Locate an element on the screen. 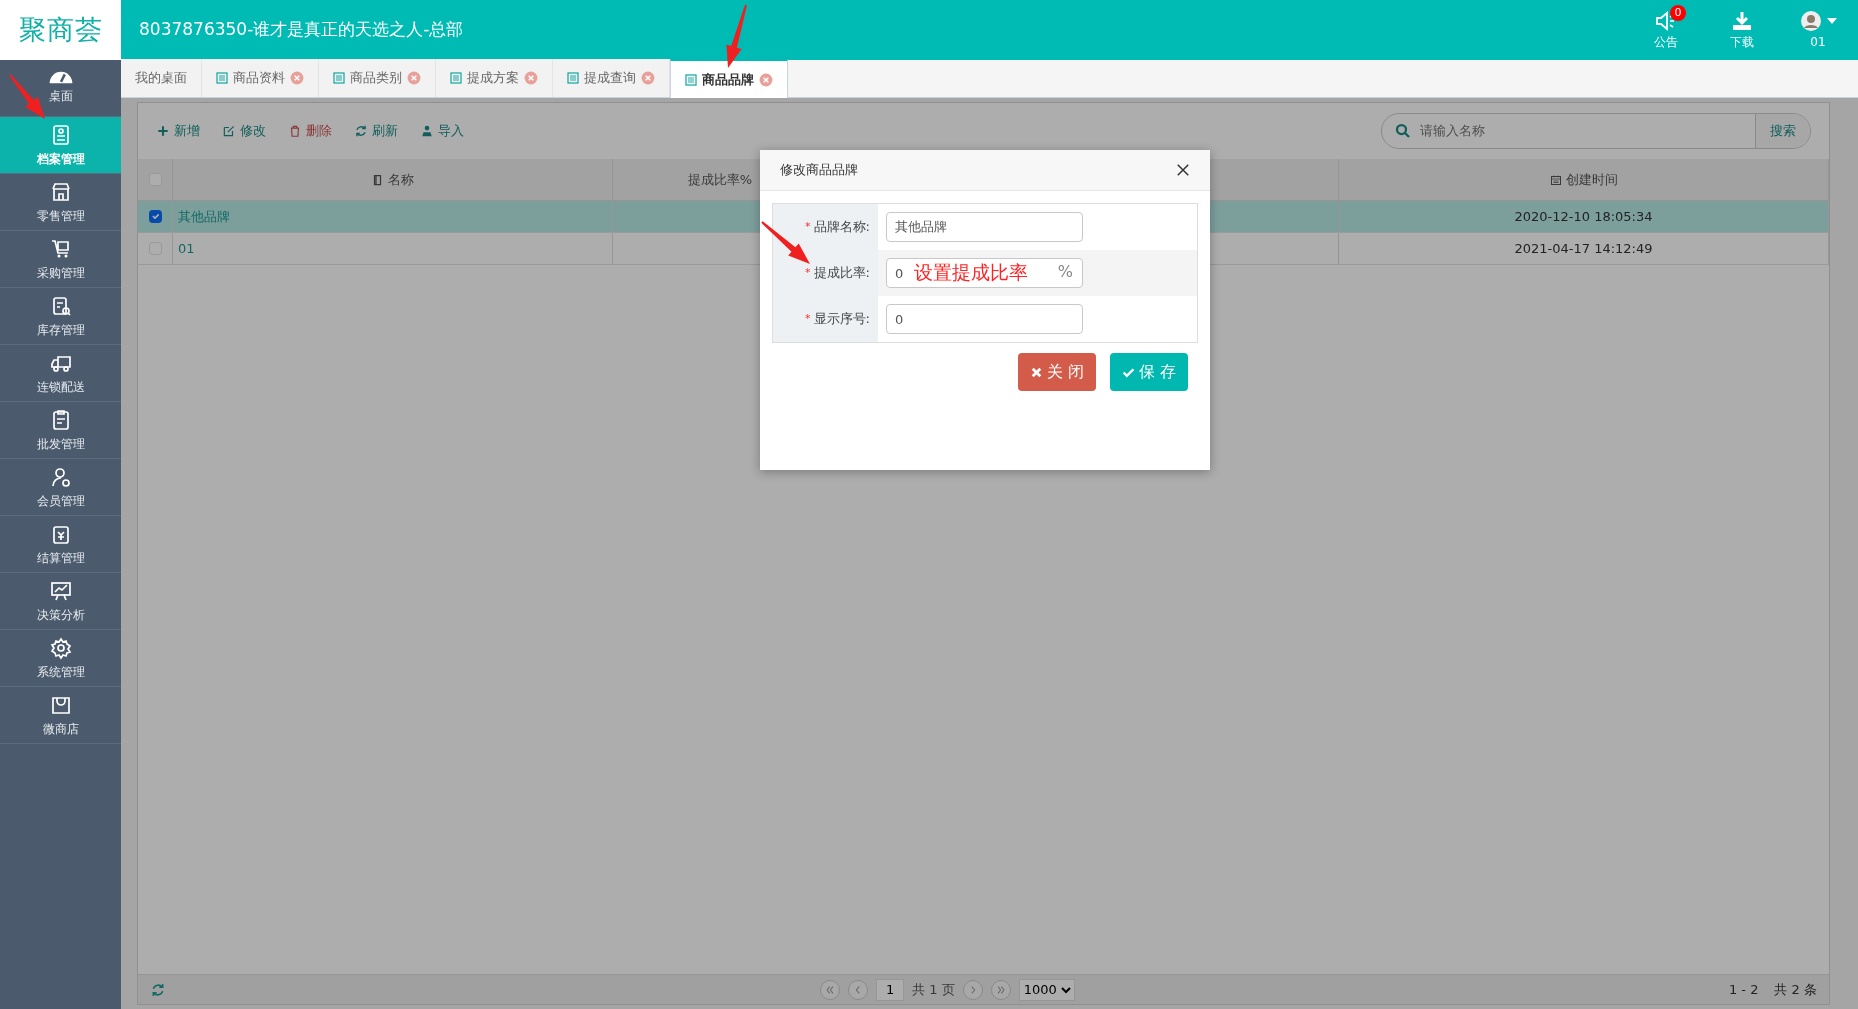 Image resolution: width=1858 pixels, height=1009 pixels. table-cell-text: 其他品牌 is located at coordinates (204, 216).